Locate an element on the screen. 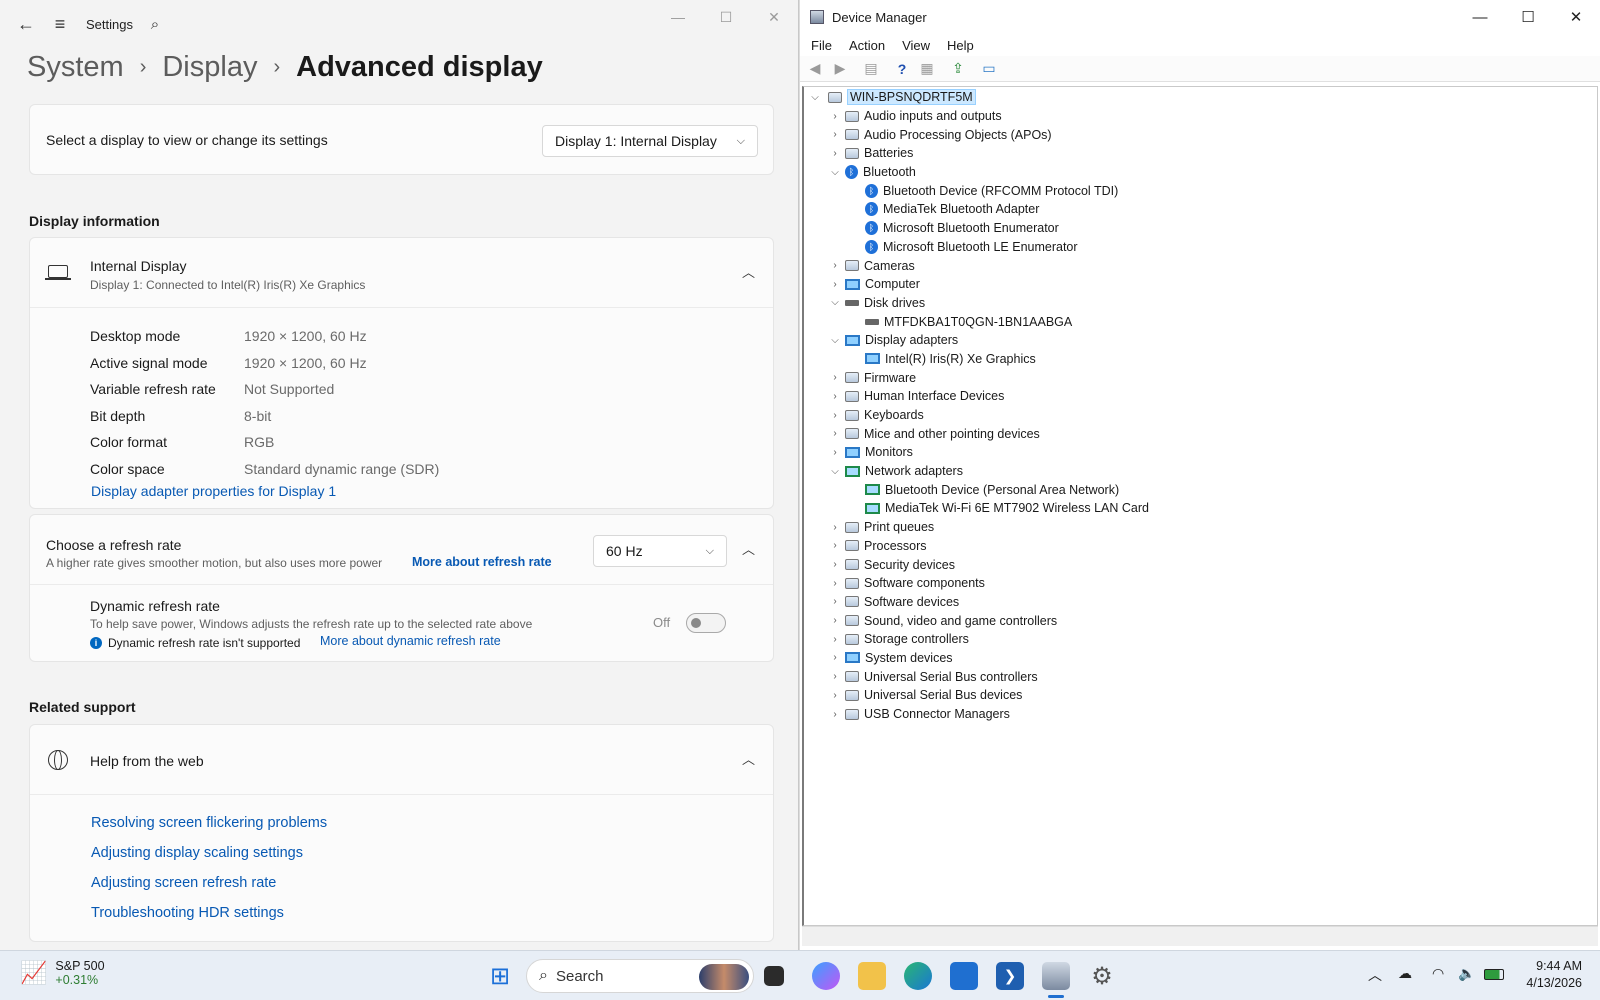 The image size is (1600, 1000). refresh-rate-dropdown: 60 Hz ⌵ is located at coordinates (660, 551).